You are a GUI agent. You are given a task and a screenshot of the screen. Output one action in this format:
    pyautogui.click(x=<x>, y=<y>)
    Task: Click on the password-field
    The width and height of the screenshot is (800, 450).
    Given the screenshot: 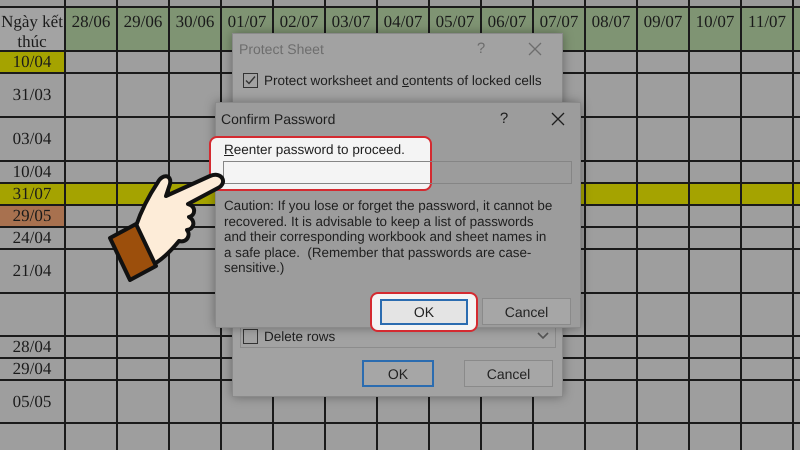 What is the action you would take?
    pyautogui.click(x=397, y=172)
    